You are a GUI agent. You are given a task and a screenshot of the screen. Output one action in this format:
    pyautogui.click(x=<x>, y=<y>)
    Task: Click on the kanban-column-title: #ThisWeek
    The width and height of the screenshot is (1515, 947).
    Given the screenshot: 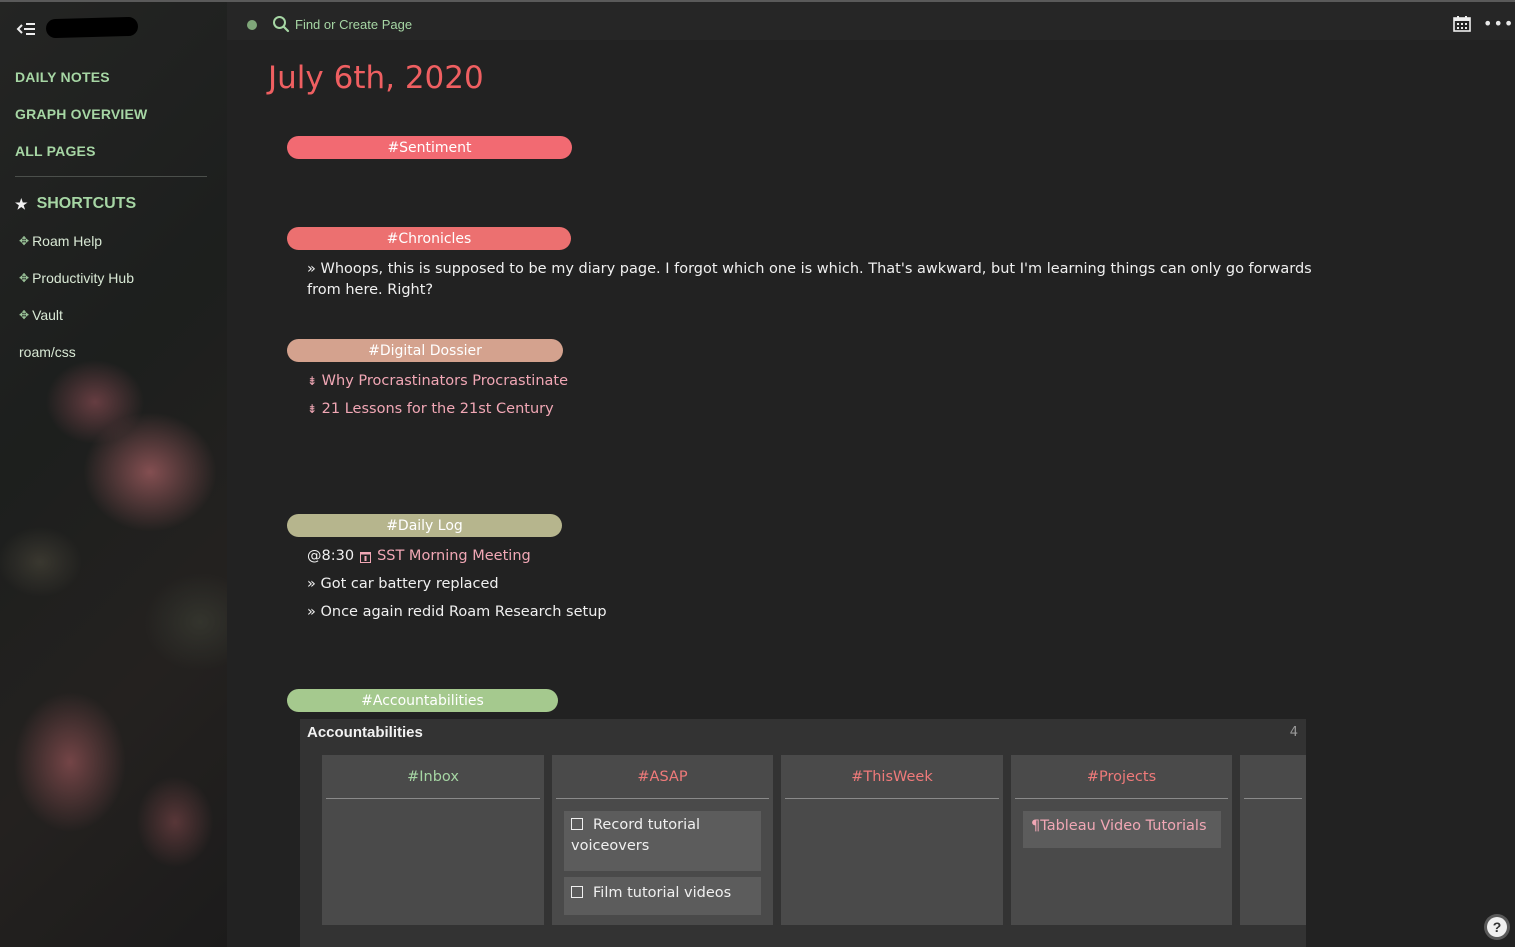 What is the action you would take?
    pyautogui.click(x=892, y=776)
    